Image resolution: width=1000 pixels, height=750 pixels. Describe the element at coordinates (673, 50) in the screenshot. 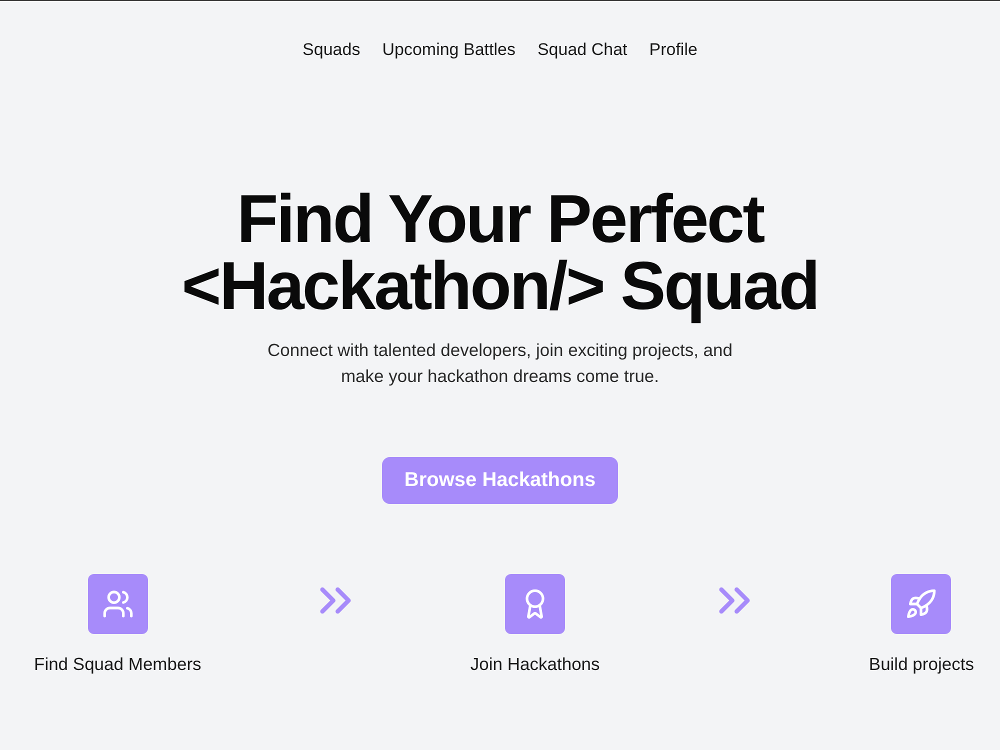

I see `nav-link: Profile` at that location.